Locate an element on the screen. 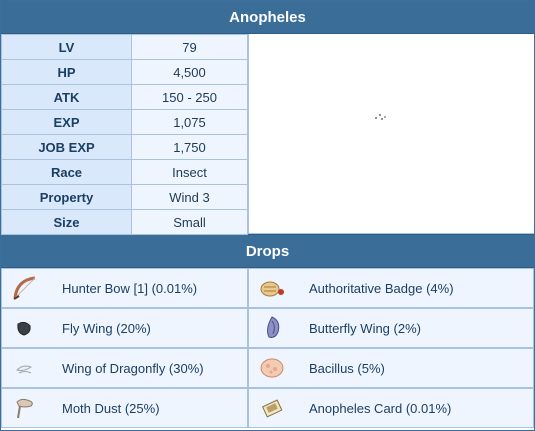 The height and width of the screenshot is (431, 535). drop-item: Authoritative Badge (4%) is located at coordinates (391, 288).